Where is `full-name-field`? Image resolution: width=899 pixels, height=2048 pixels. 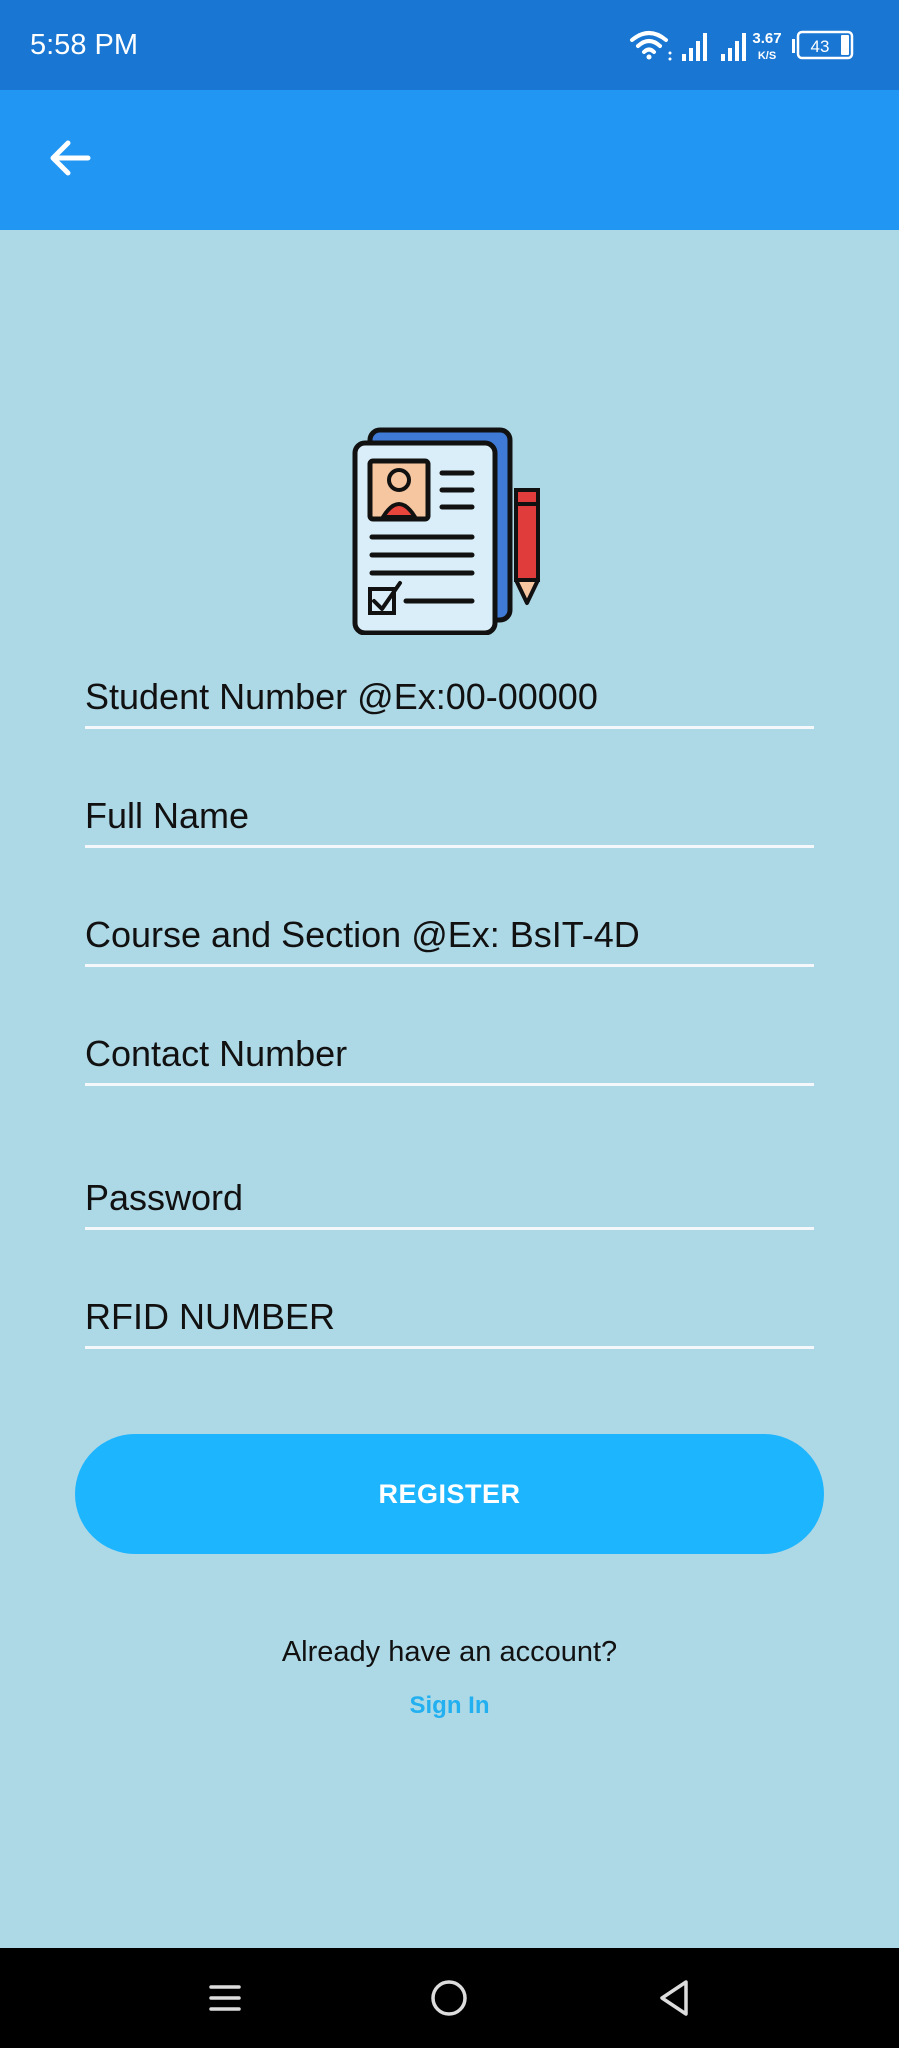 full-name-field is located at coordinates (449, 813).